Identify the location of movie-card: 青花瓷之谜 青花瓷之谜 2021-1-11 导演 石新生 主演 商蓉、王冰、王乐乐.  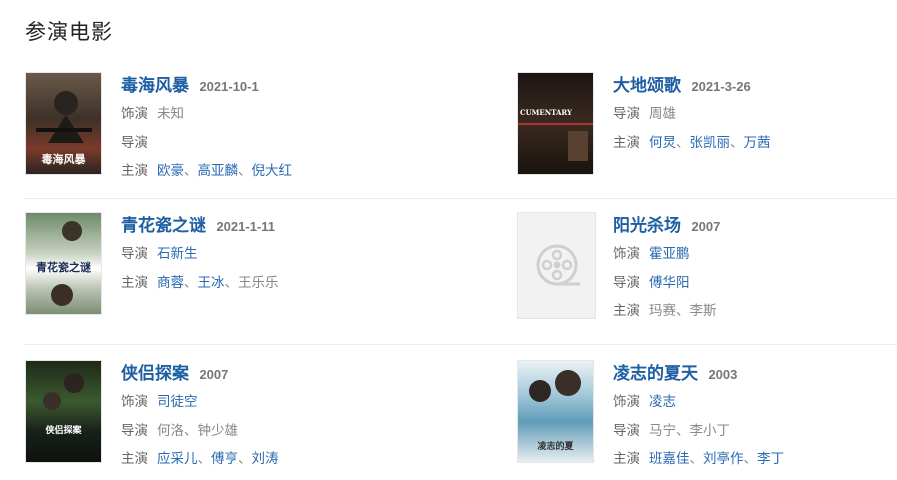
(215, 272).